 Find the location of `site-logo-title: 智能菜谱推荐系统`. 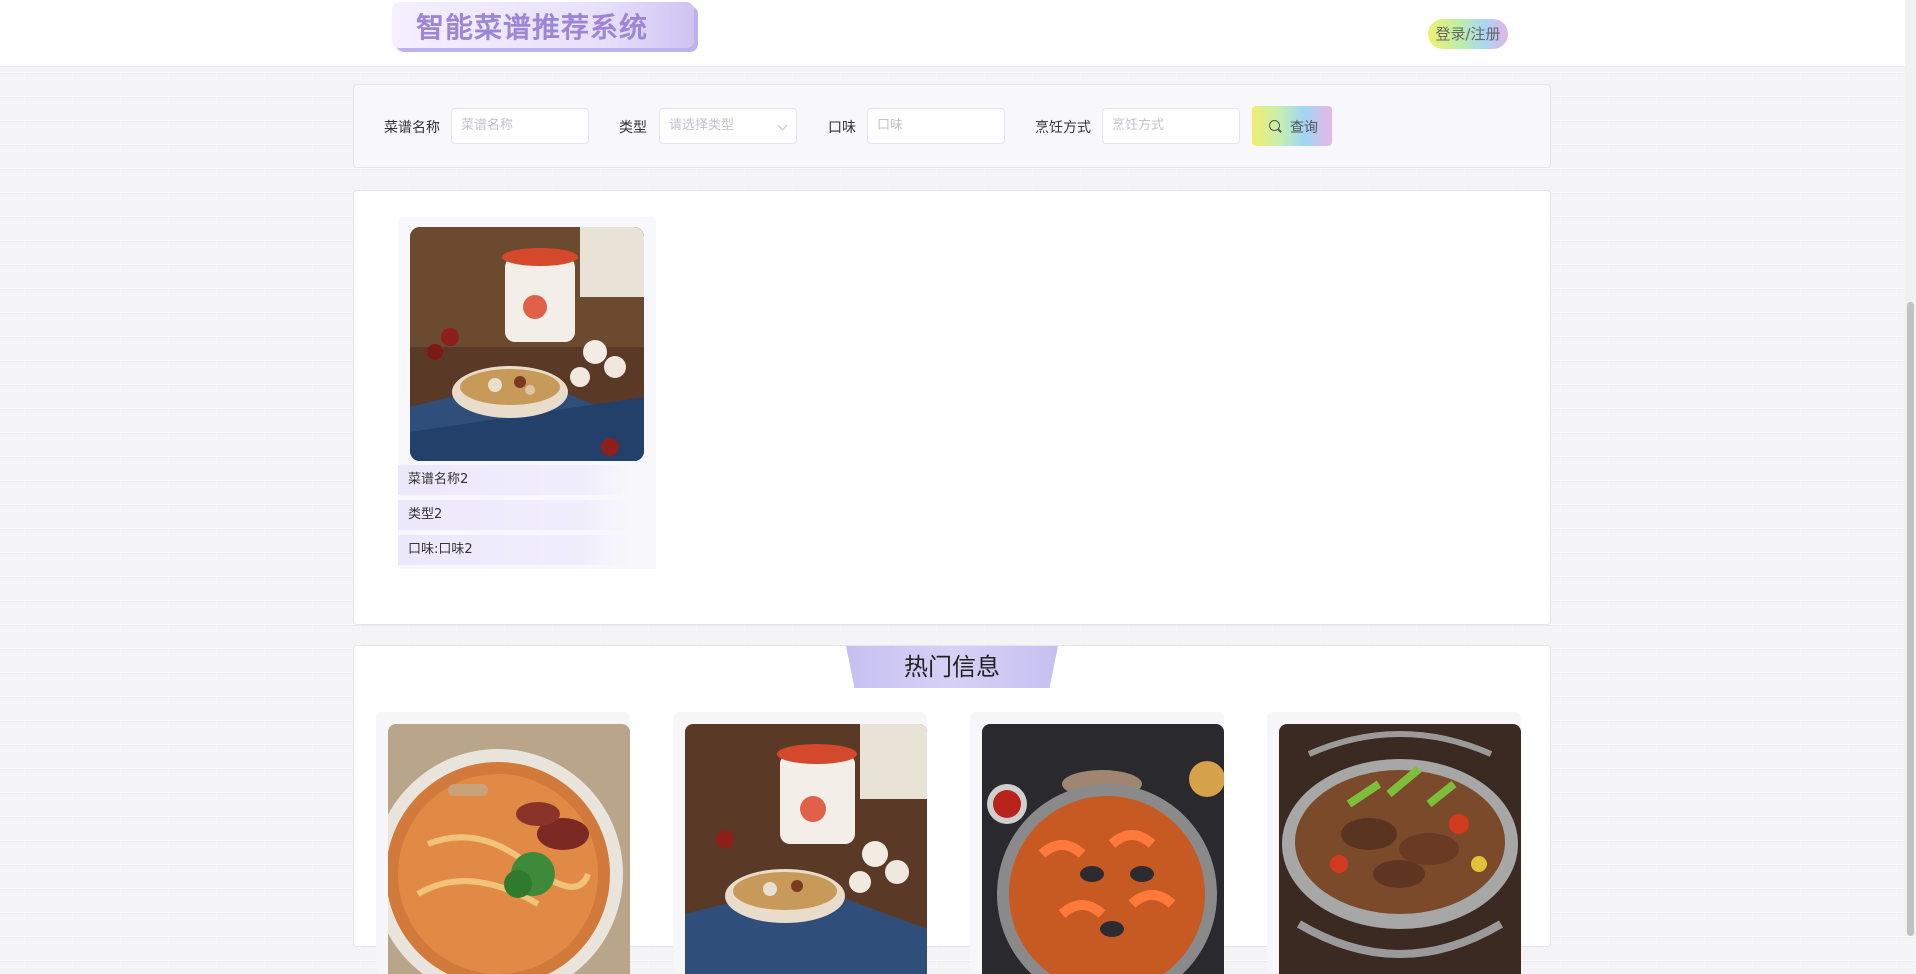

site-logo-title: 智能菜谱推荐系统 is located at coordinates (543, 25).